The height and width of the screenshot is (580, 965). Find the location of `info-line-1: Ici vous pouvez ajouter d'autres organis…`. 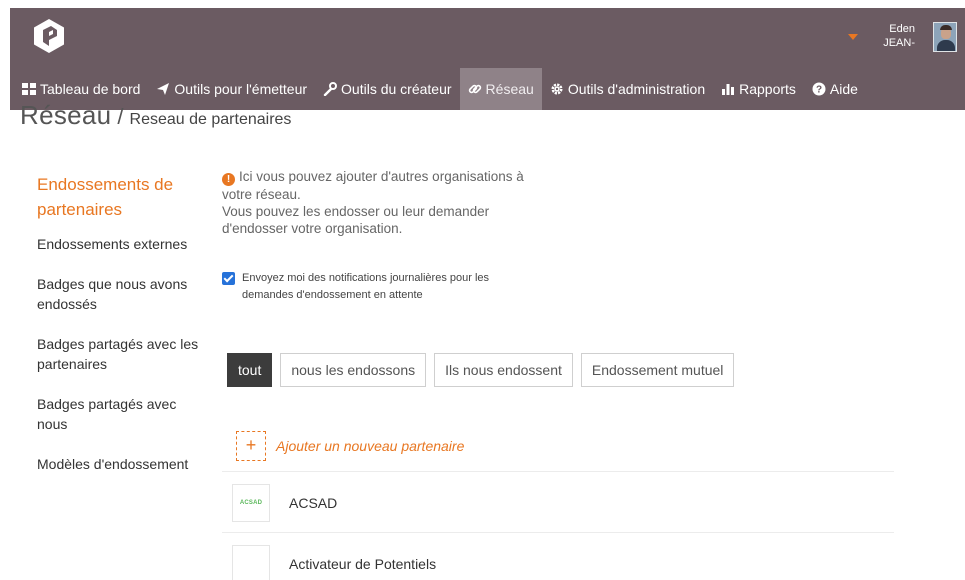

info-line-1: Ici vous pouvez ajouter d'autres organis… is located at coordinates (373, 185).